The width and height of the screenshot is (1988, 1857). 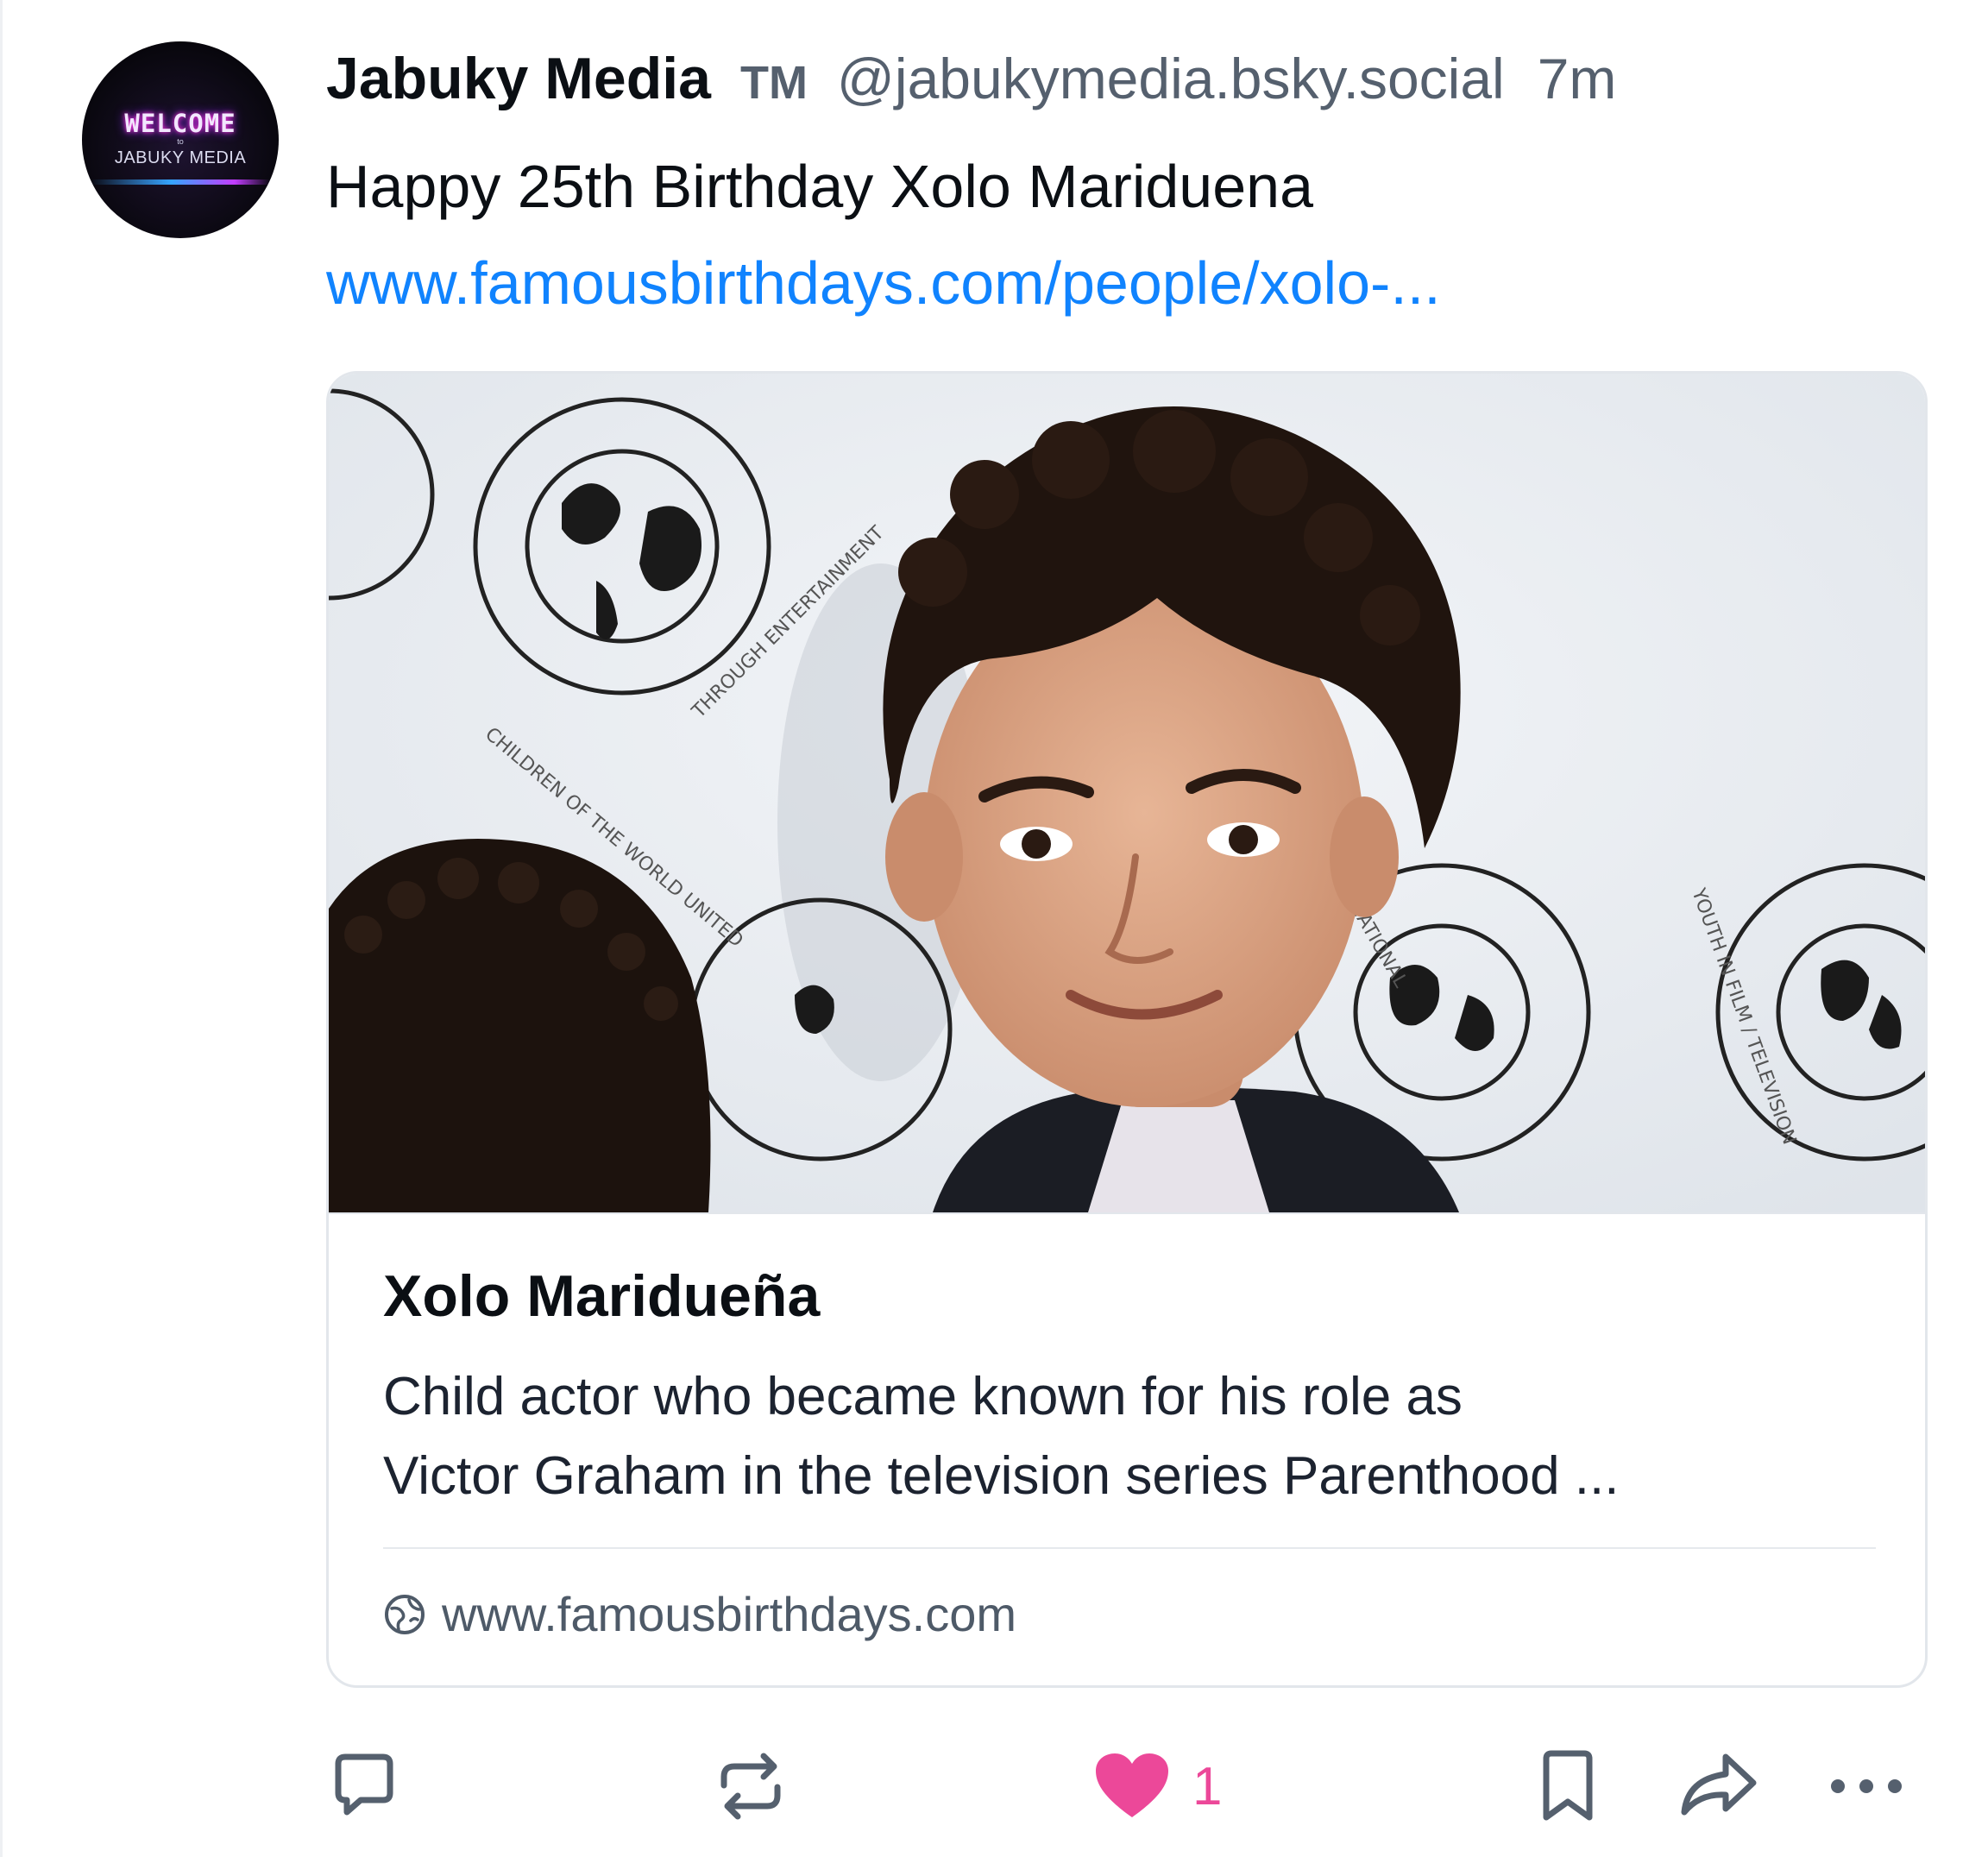 I want to click on reply-button, so click(x=364, y=1786).